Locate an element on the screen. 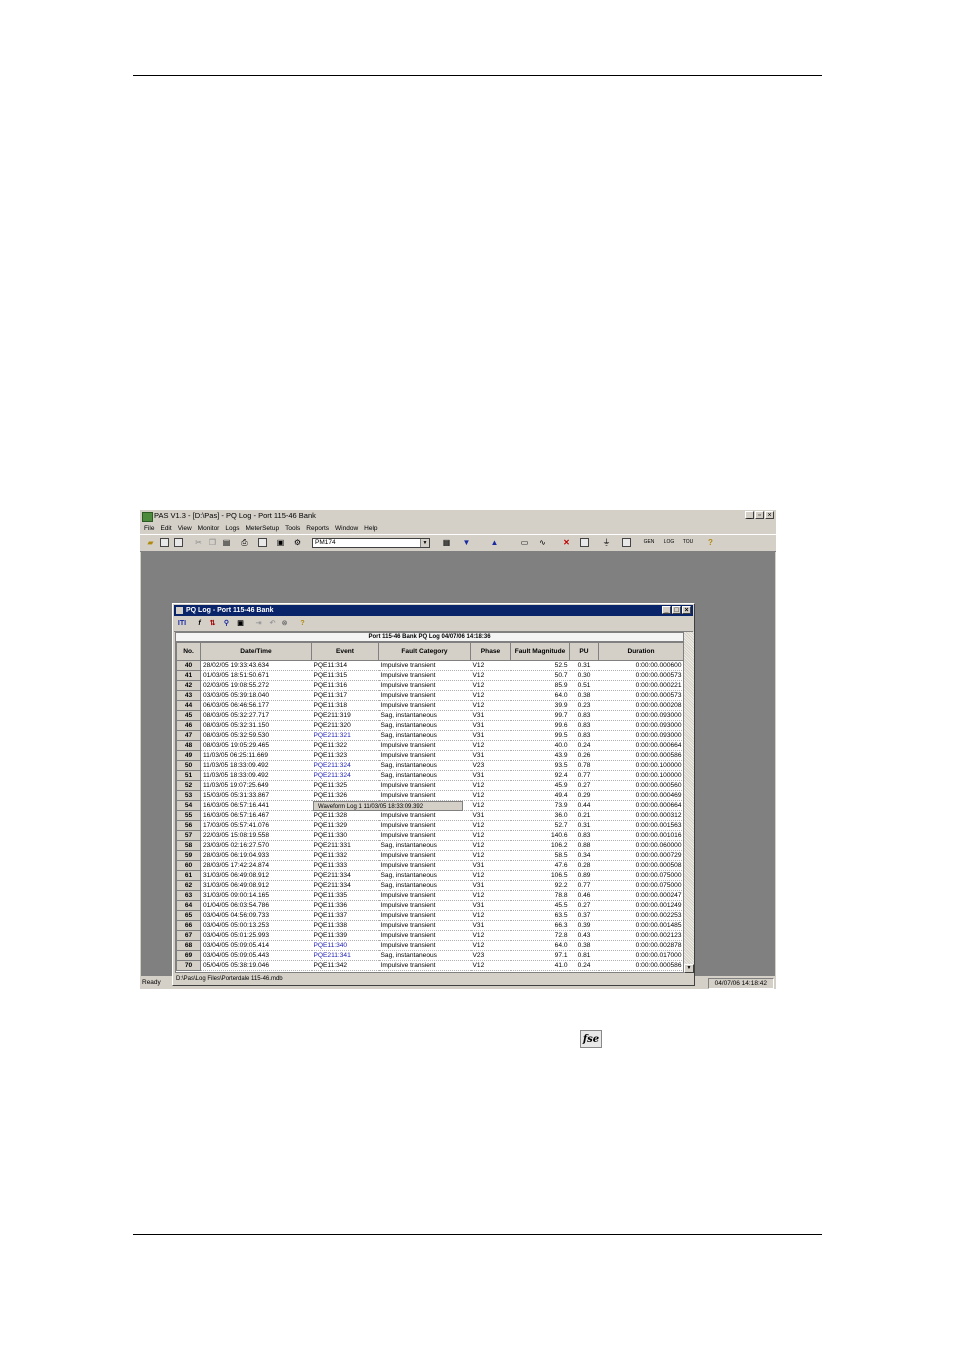 Image resolution: width=954 pixels, height=1350 pixels. find-icon: ⚲ is located at coordinates (226, 623).